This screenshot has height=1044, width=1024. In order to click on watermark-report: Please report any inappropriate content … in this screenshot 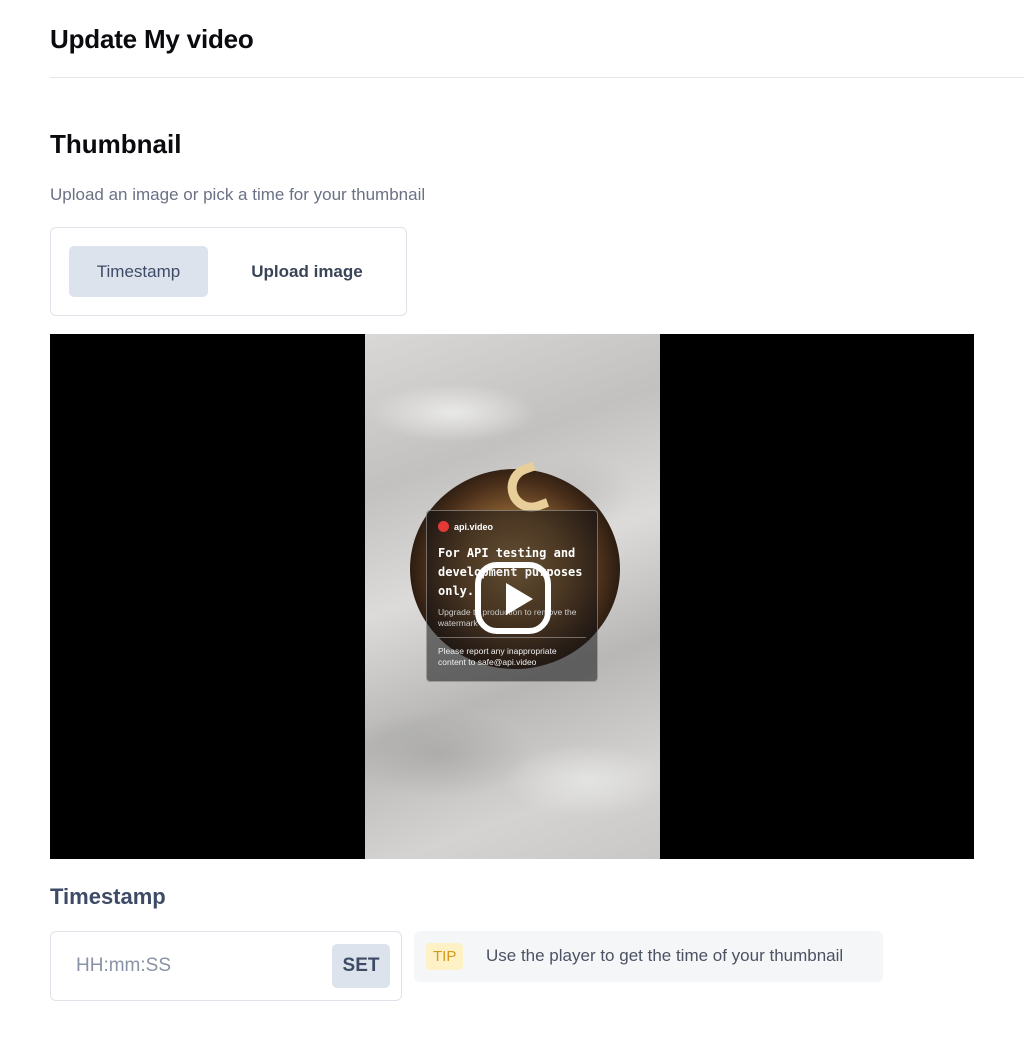, I will do `click(497, 656)`.